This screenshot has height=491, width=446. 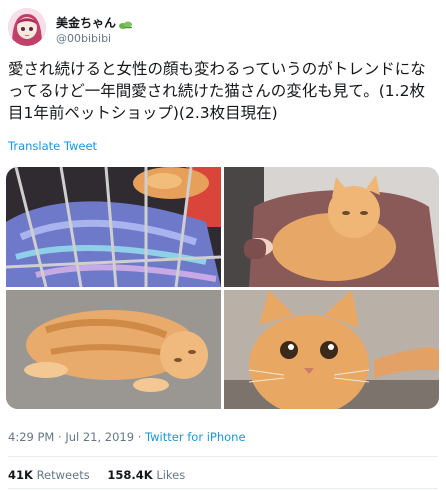 I want to click on display-name: 美金ちゃん, so click(x=94, y=22).